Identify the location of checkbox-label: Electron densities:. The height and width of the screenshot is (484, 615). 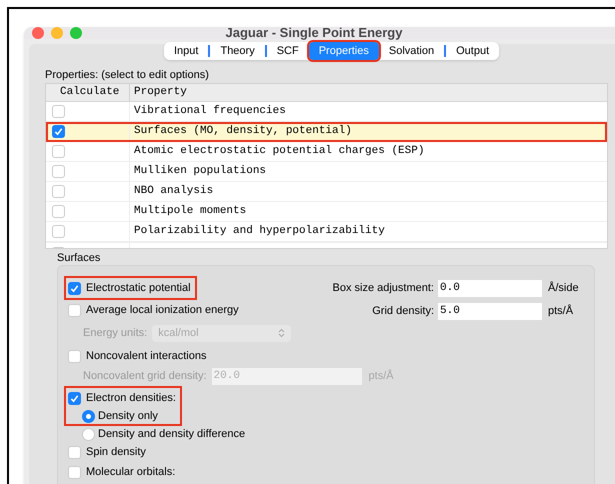
(131, 398).